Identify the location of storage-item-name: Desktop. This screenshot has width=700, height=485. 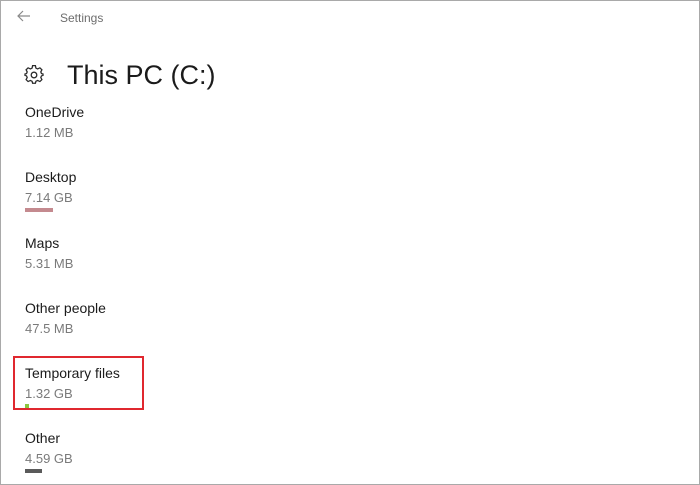
(51, 177).